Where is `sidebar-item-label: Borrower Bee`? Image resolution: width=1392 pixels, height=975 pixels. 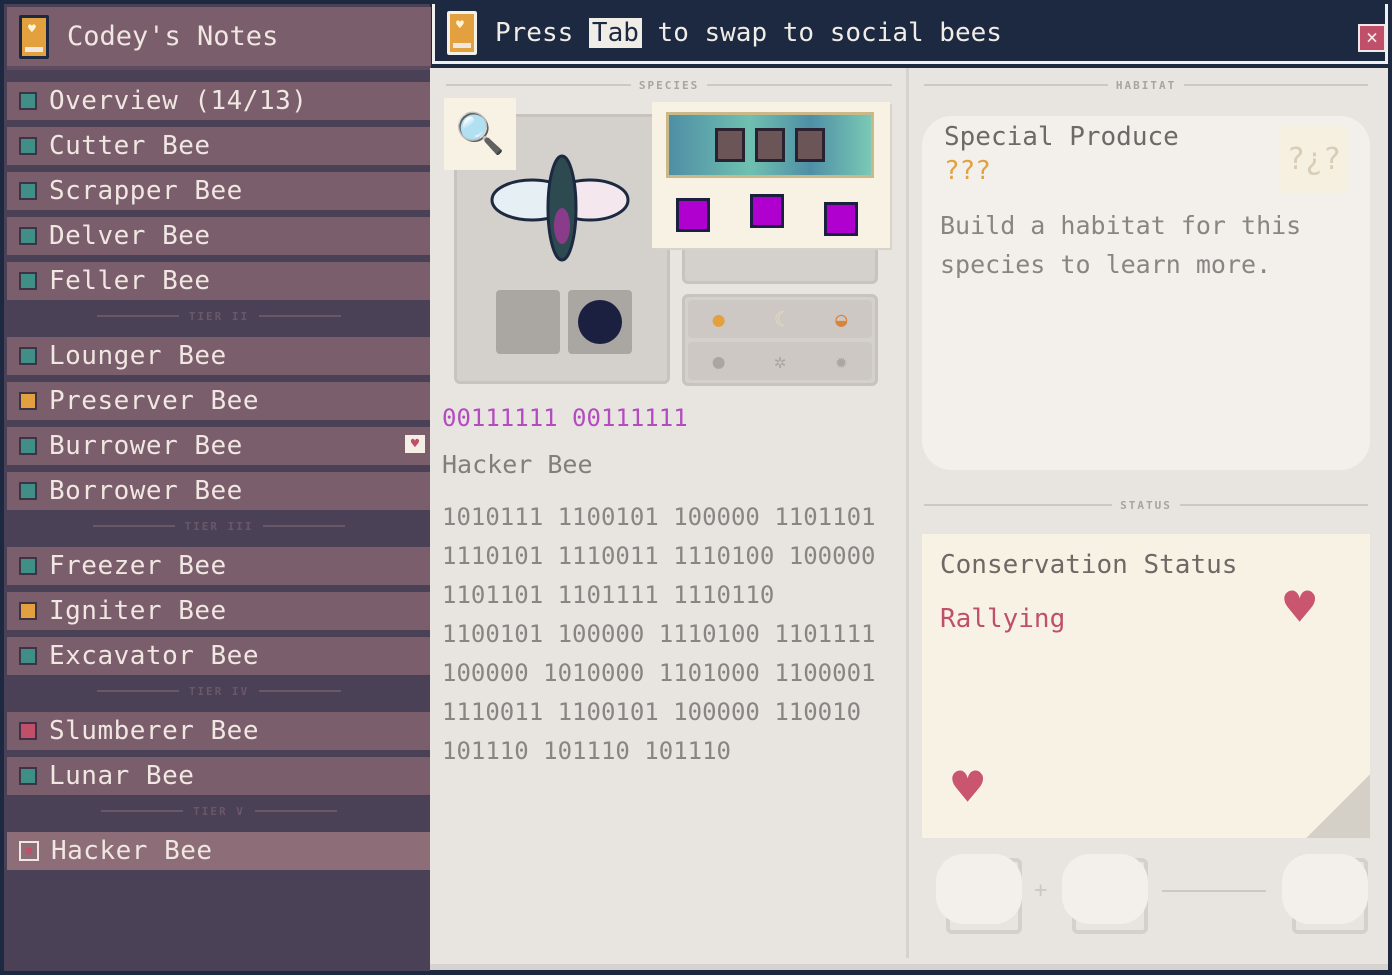
sidebar-item-label: Borrower Bee is located at coordinates (146, 491).